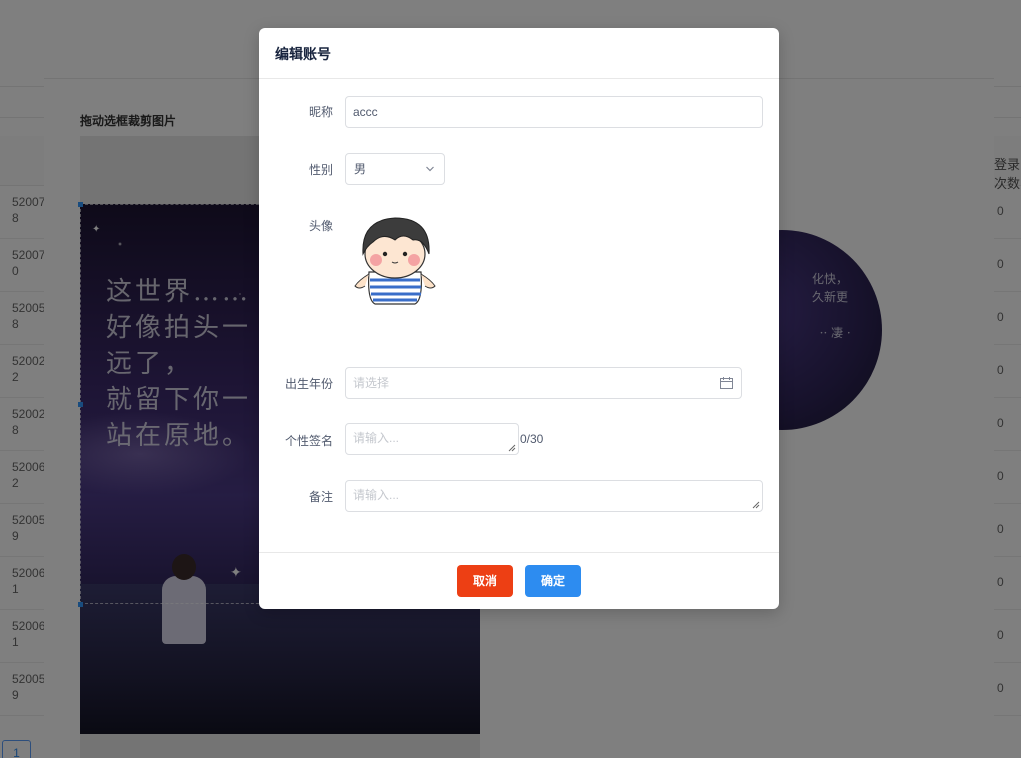 This screenshot has height=758, width=1021. Describe the element at coordinates (726, 383) in the screenshot. I see `calendar-icon` at that location.